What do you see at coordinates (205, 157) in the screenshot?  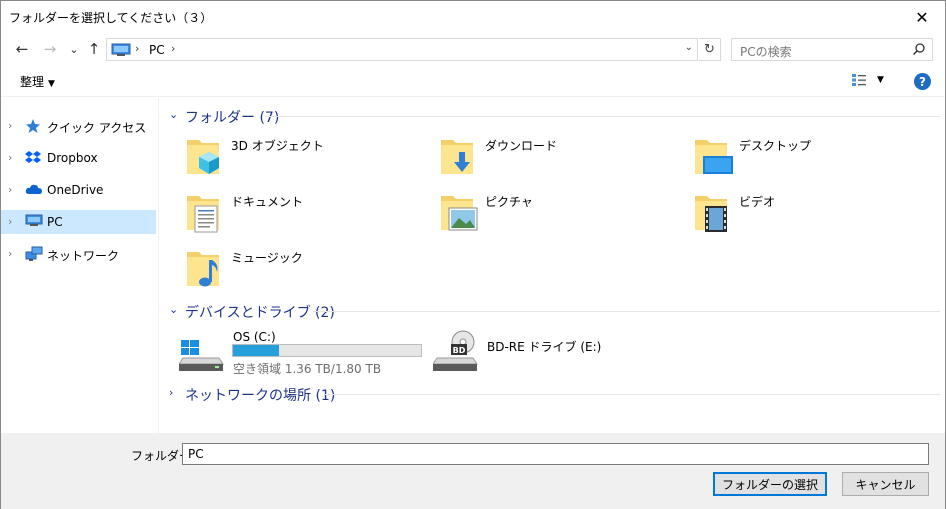 I see `3d-objects-folder-icon` at bounding box center [205, 157].